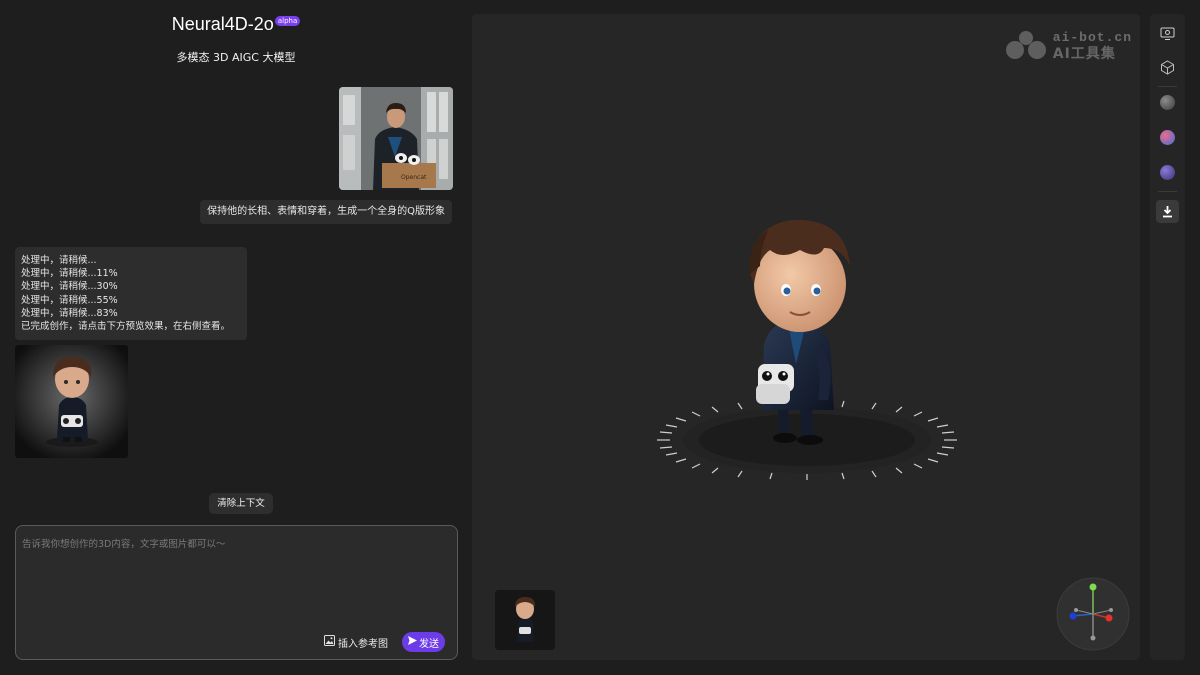 The width and height of the screenshot is (1200, 675). I want to click on svg-text: Opencat, so click(414, 177).